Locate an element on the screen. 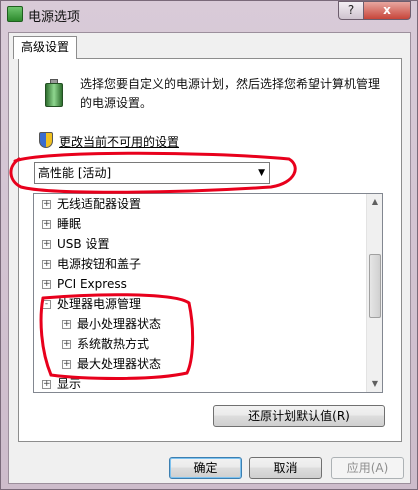 This screenshot has width=418, height=490. chevron-down-icon: ▼ is located at coordinates (261, 173).